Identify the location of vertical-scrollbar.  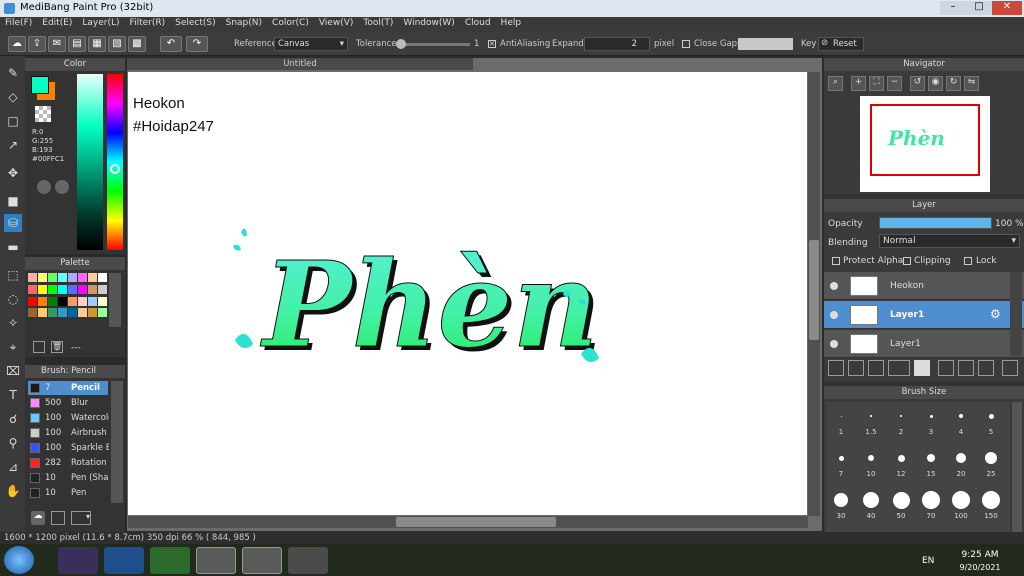
(814, 294).